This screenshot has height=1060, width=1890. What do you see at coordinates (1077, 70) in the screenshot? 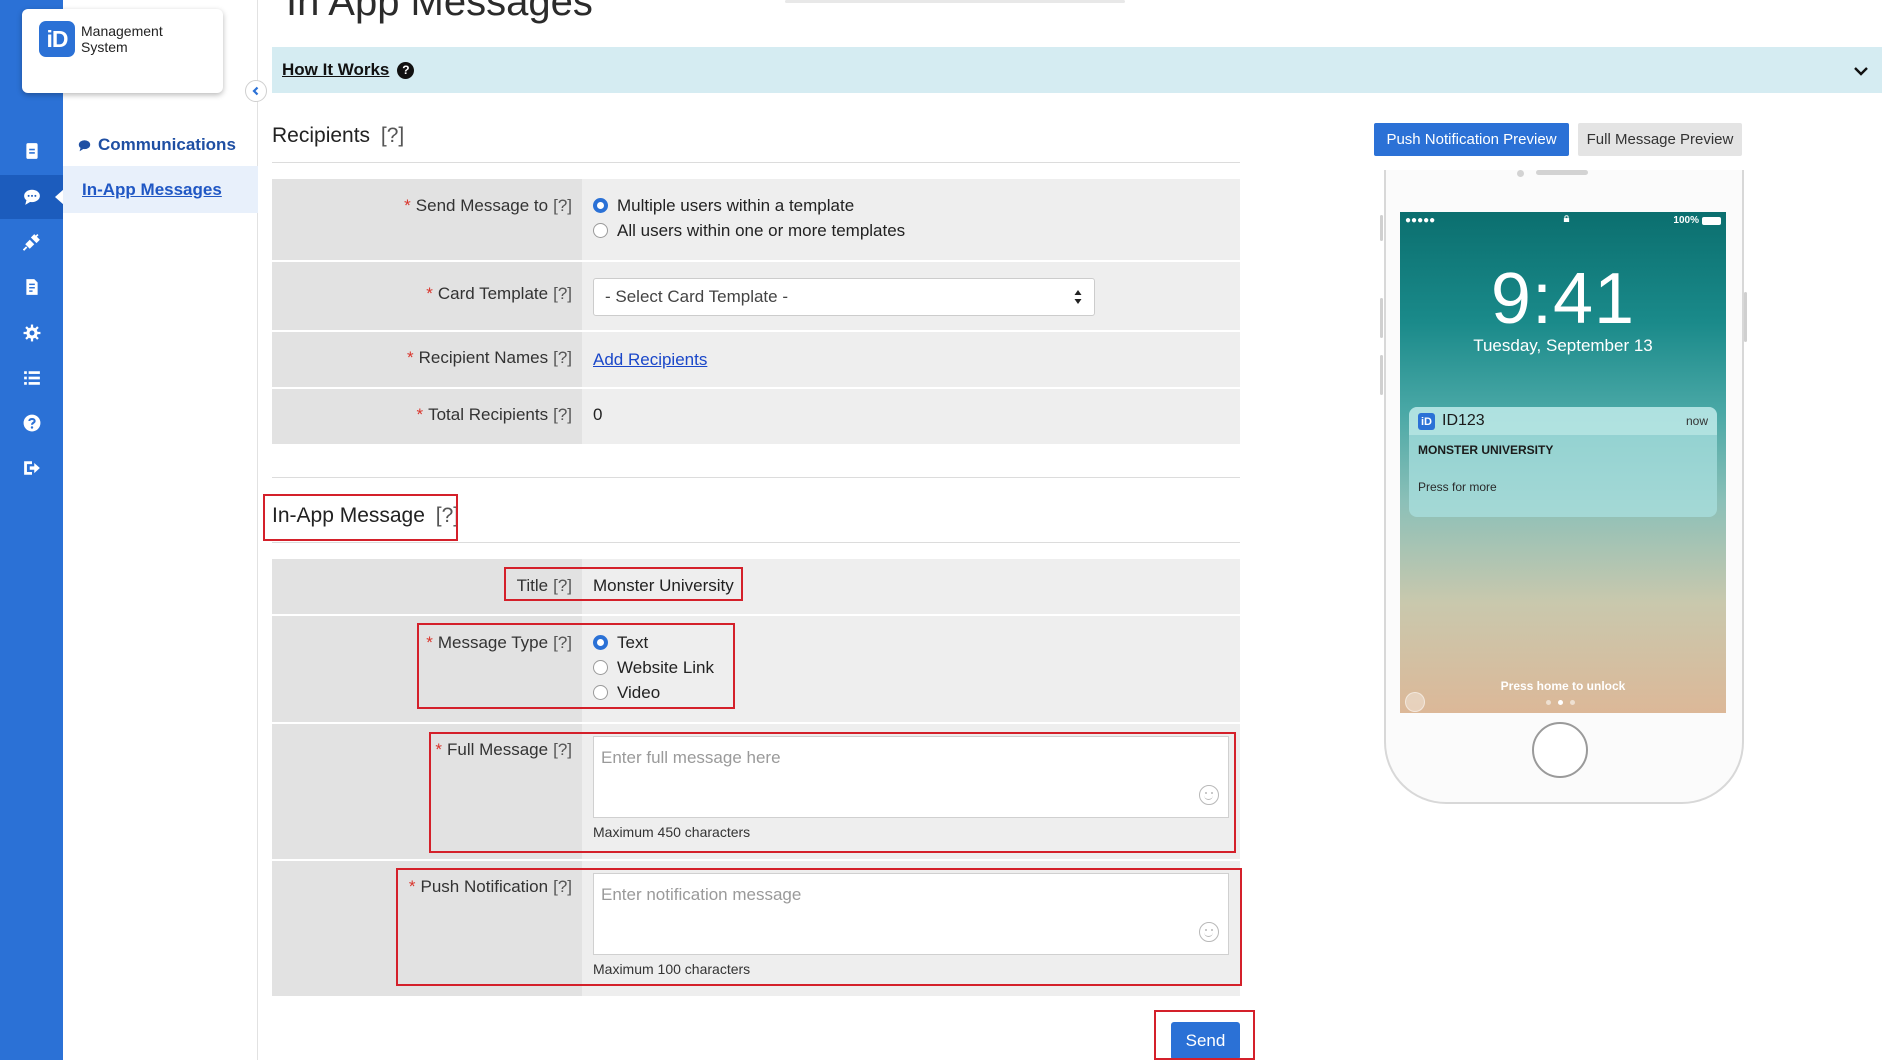
I see `how-it-works-bar: How It Works ?` at bounding box center [1077, 70].